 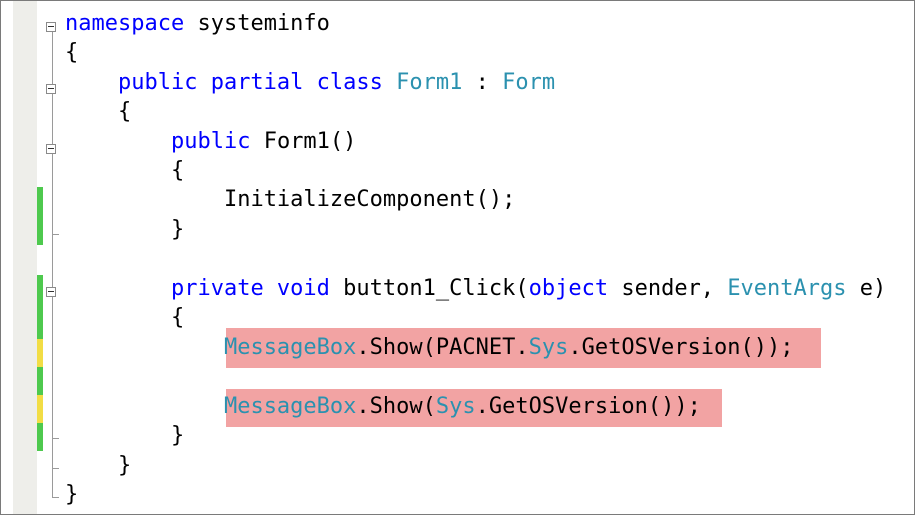 I want to click on collapse-constructor-toggle, so click(x=51, y=149).